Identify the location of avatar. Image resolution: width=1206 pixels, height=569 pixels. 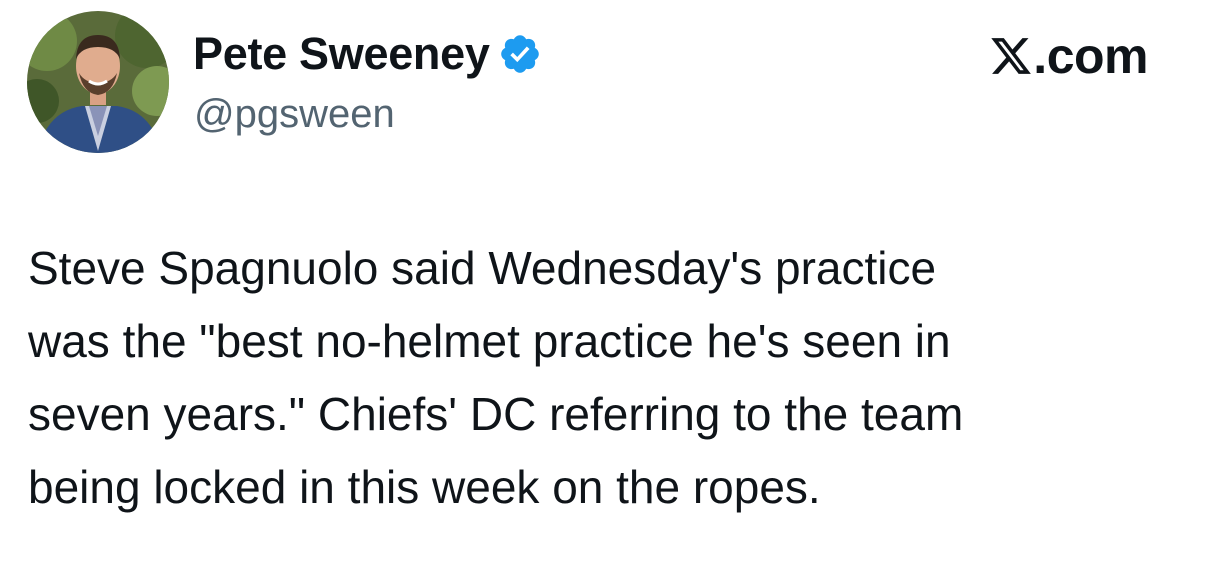
(98, 82).